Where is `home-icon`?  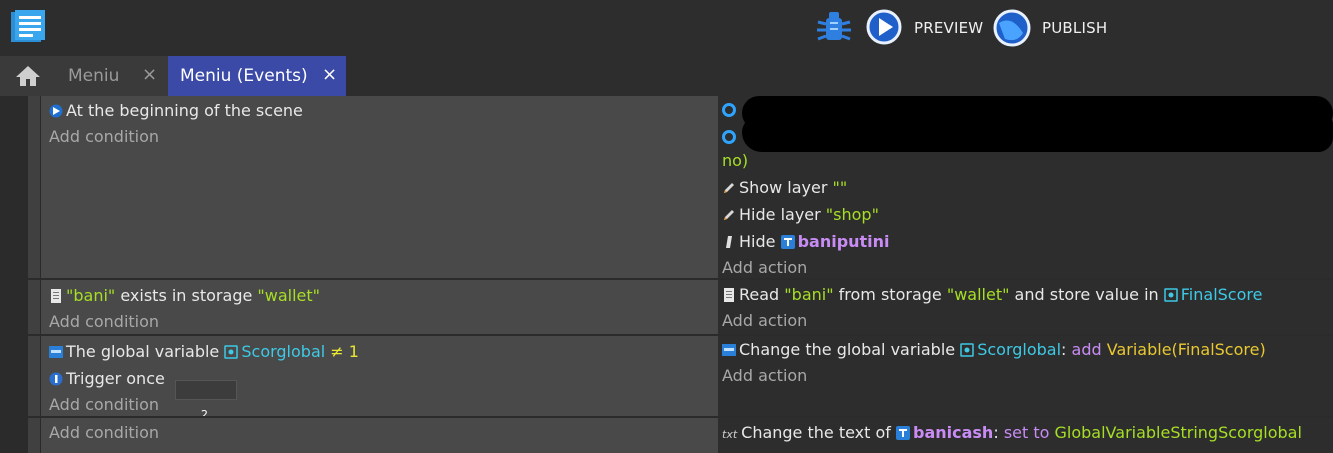 home-icon is located at coordinates (28, 76).